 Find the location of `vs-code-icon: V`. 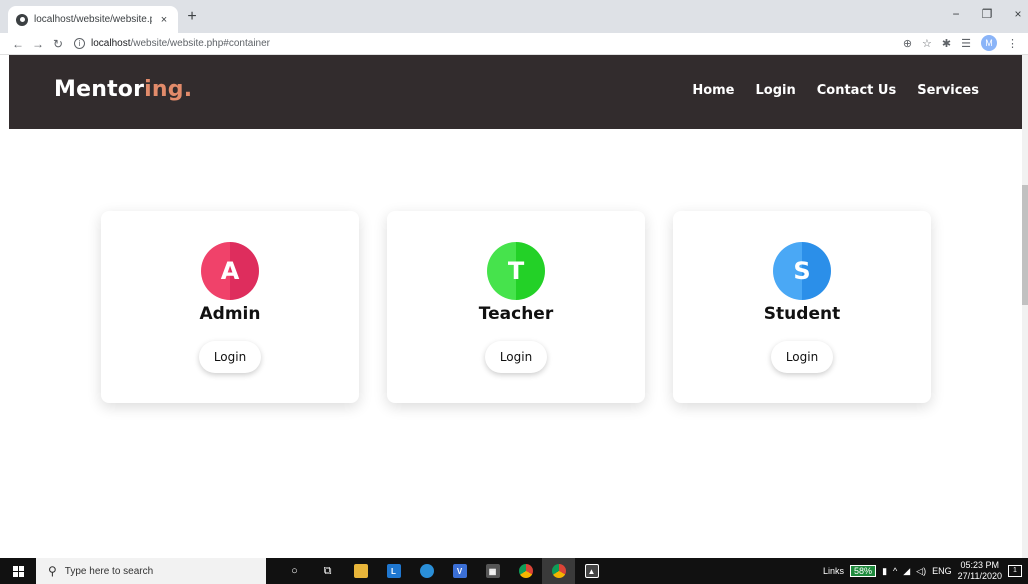

vs-code-icon: V is located at coordinates (459, 571).